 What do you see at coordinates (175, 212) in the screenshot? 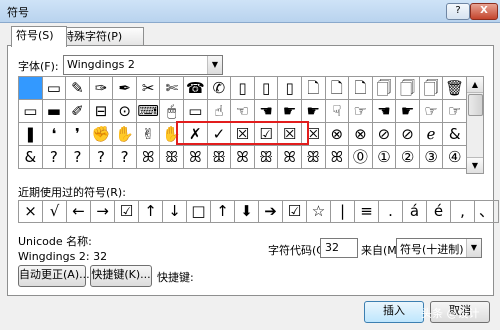
I see `recent-symbol-cell: ↓` at bounding box center [175, 212].